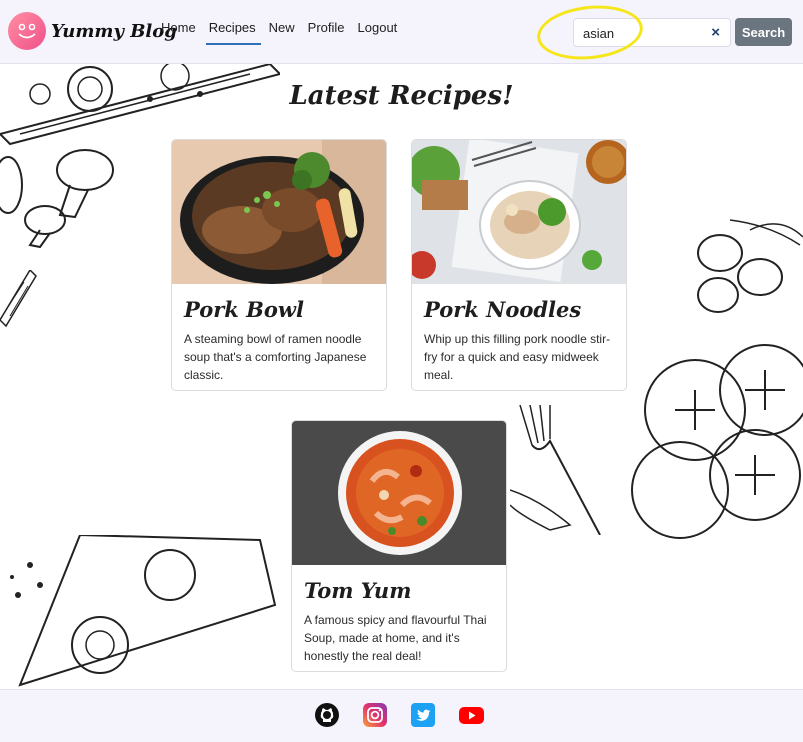  I want to click on github-icon, so click(327, 715).